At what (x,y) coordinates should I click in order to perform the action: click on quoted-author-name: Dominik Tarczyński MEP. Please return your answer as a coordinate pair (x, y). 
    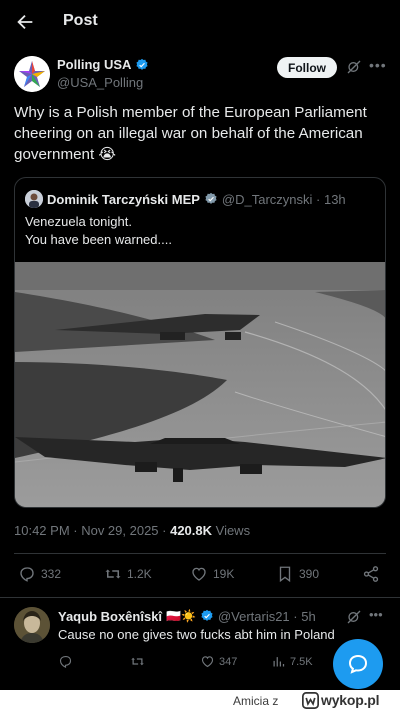
    Looking at the image, I should click on (123, 199).